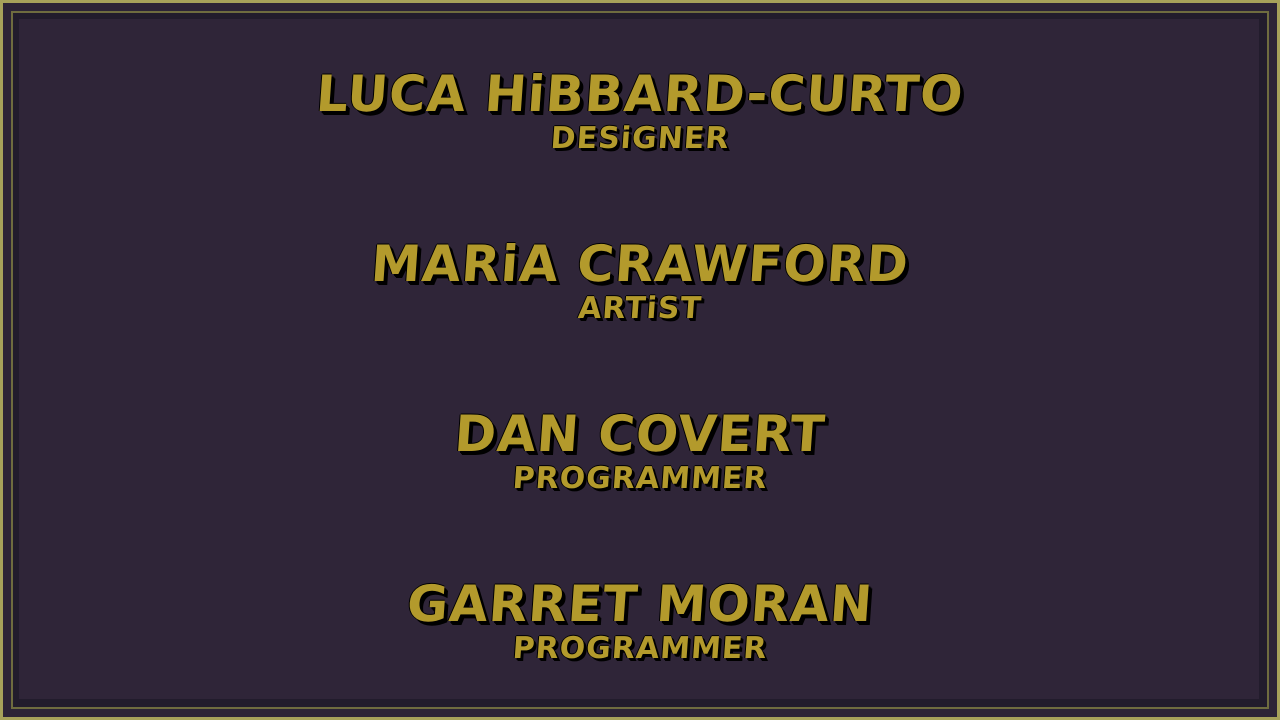 This screenshot has width=1280, height=720. What do you see at coordinates (640, 434) in the screenshot?
I see `credit-name: DAN COVERT` at bounding box center [640, 434].